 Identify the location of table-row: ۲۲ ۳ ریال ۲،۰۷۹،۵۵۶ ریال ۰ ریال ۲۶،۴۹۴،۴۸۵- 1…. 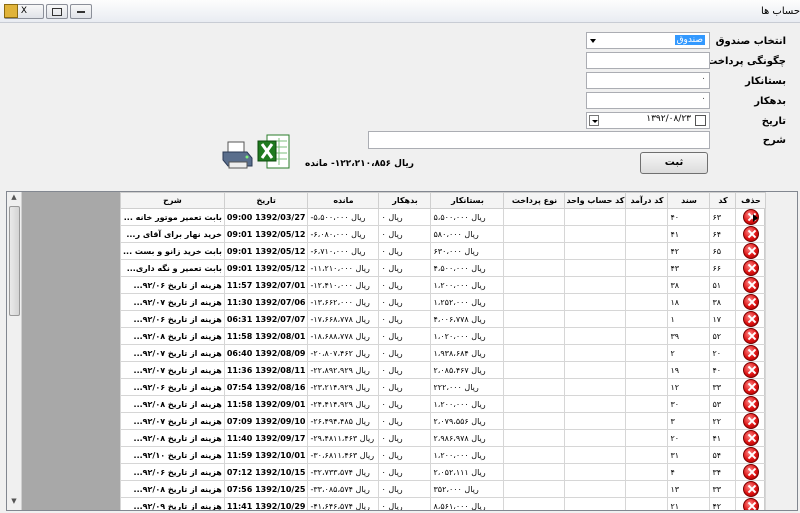
(443, 421).